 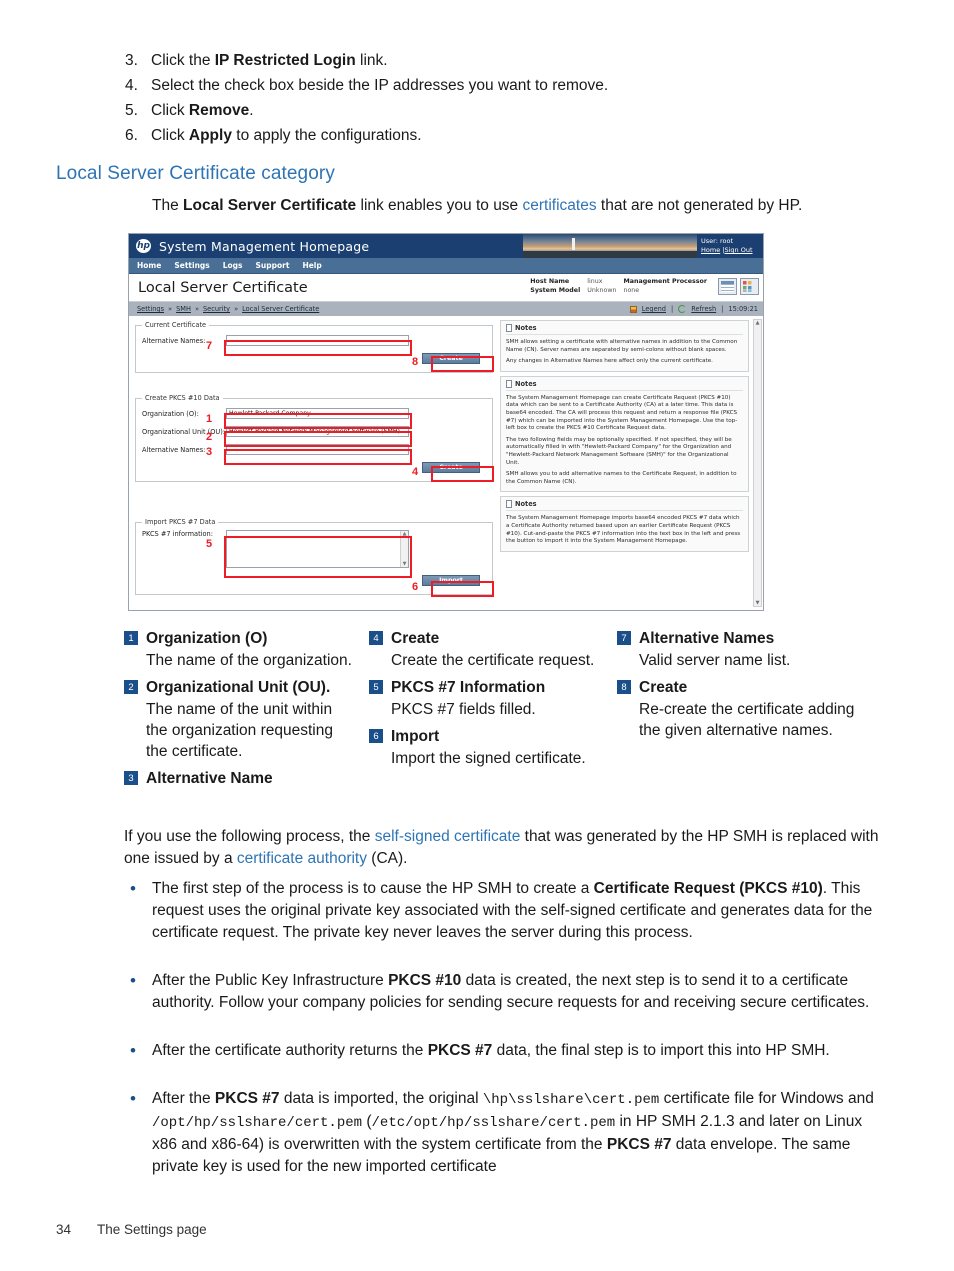 I want to click on bullet-4-seg-3: data is imported, the original, so click(x=381, y=1098).